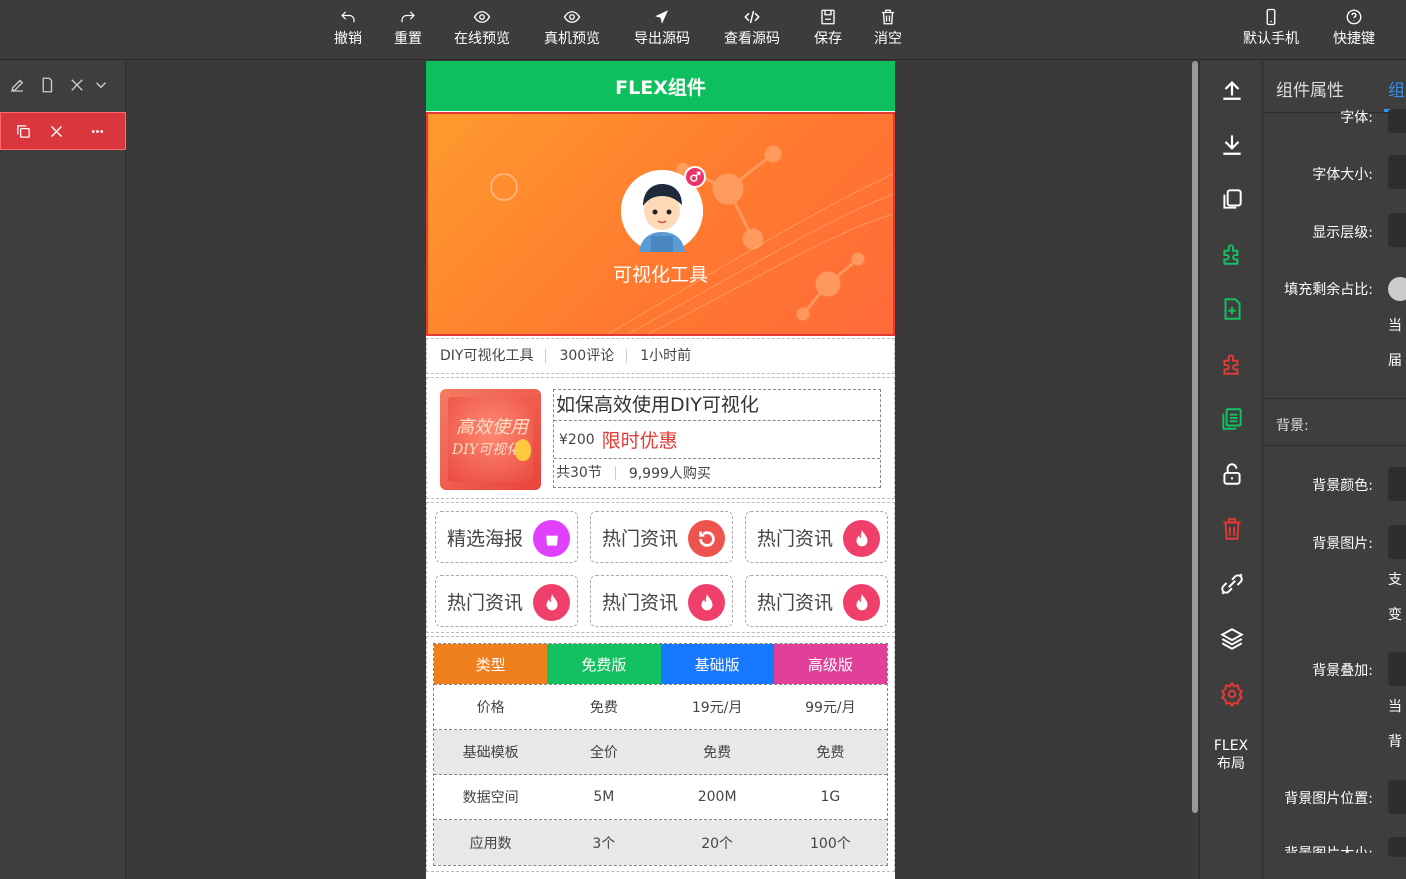  I want to click on more-icon, so click(97, 131).